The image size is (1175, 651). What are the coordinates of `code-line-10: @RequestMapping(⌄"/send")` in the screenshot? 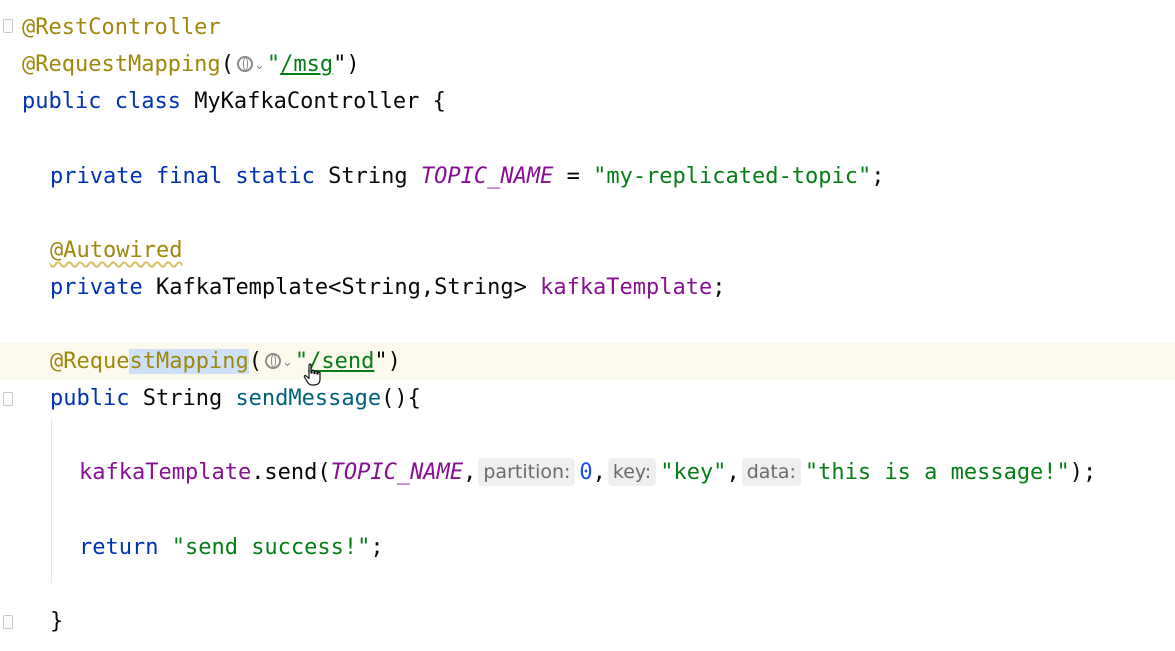 It's located at (587, 361).